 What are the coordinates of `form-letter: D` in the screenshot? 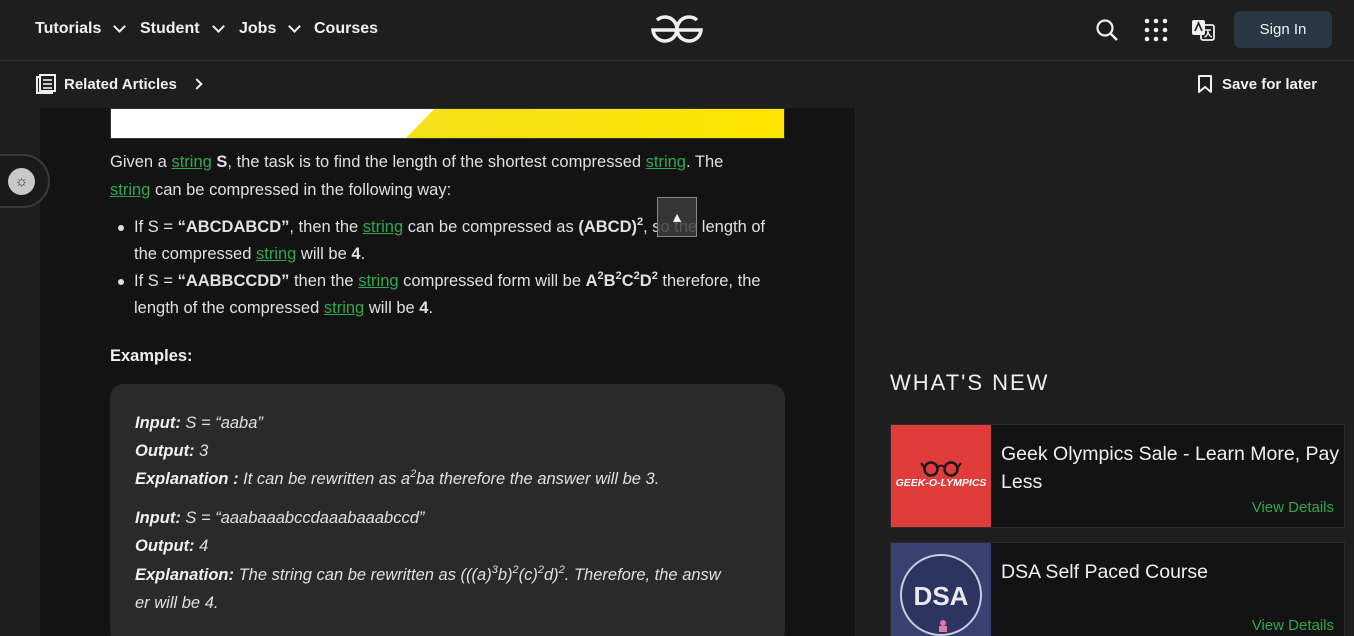 It's located at (645, 281).